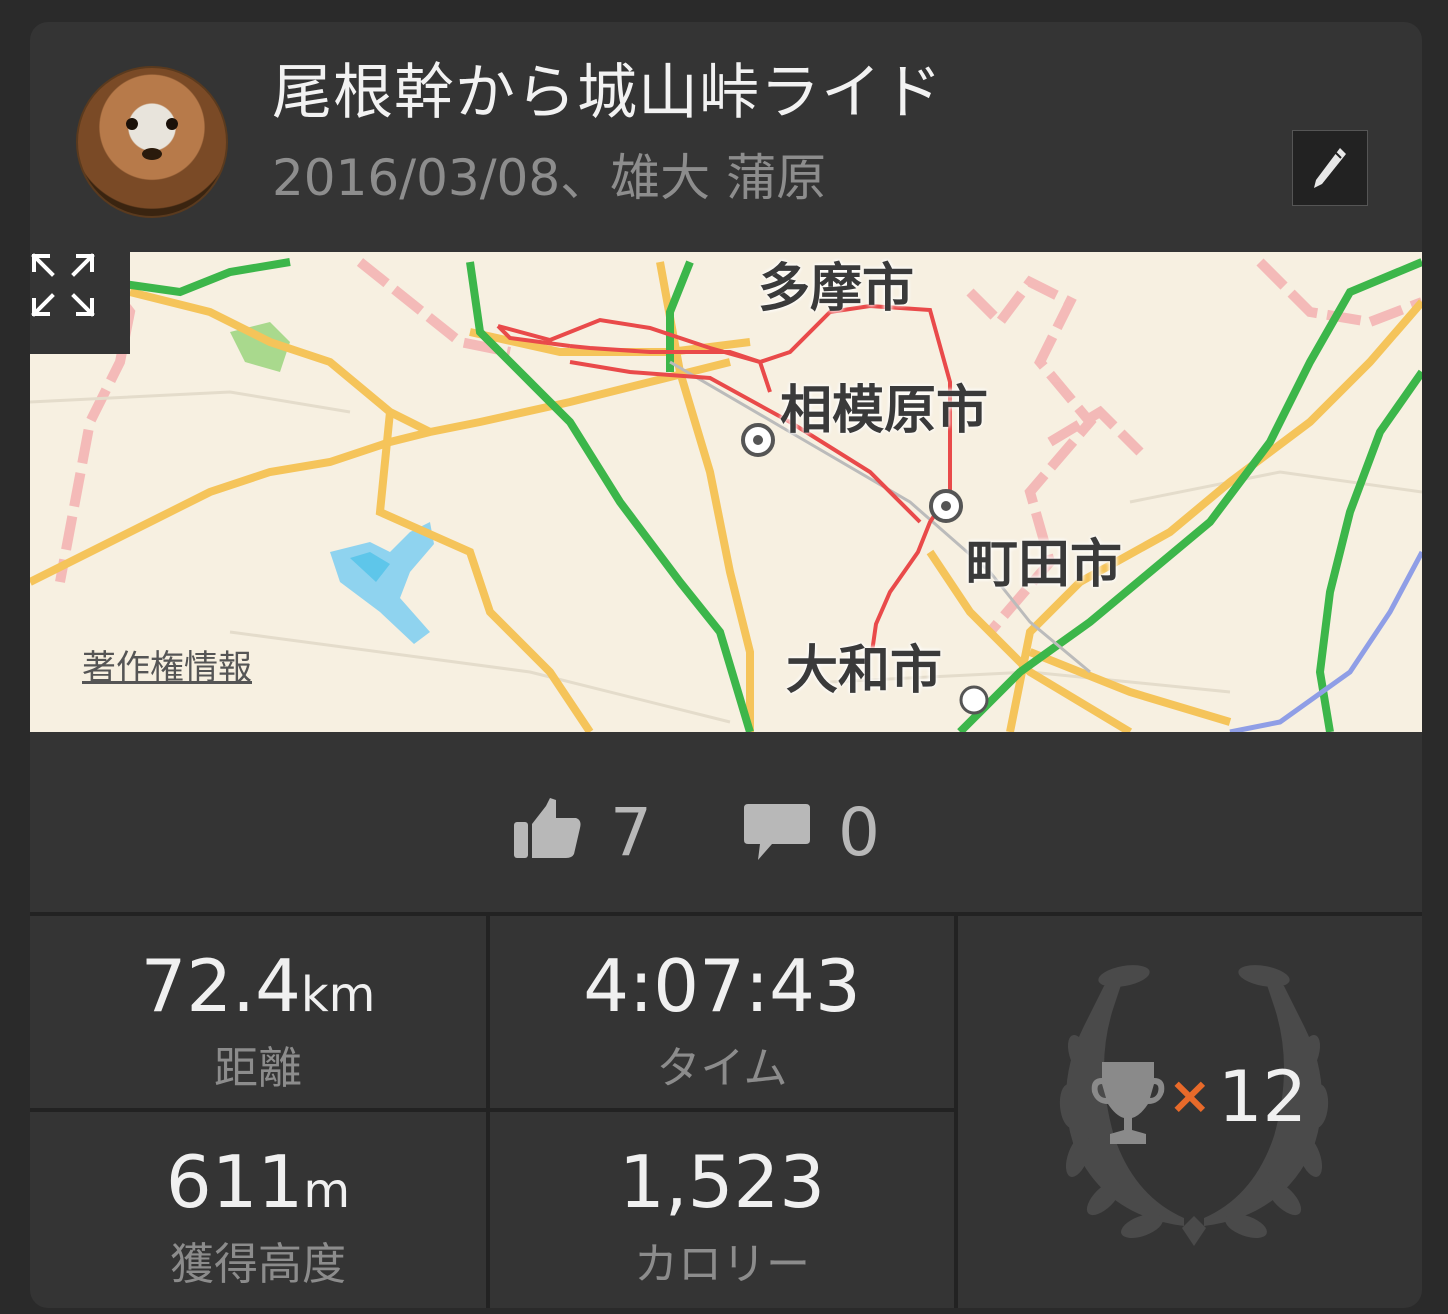 This screenshot has width=1448, height=1314. What do you see at coordinates (722, 1182) in the screenshot?
I see `stat-calories-value: 1,523` at bounding box center [722, 1182].